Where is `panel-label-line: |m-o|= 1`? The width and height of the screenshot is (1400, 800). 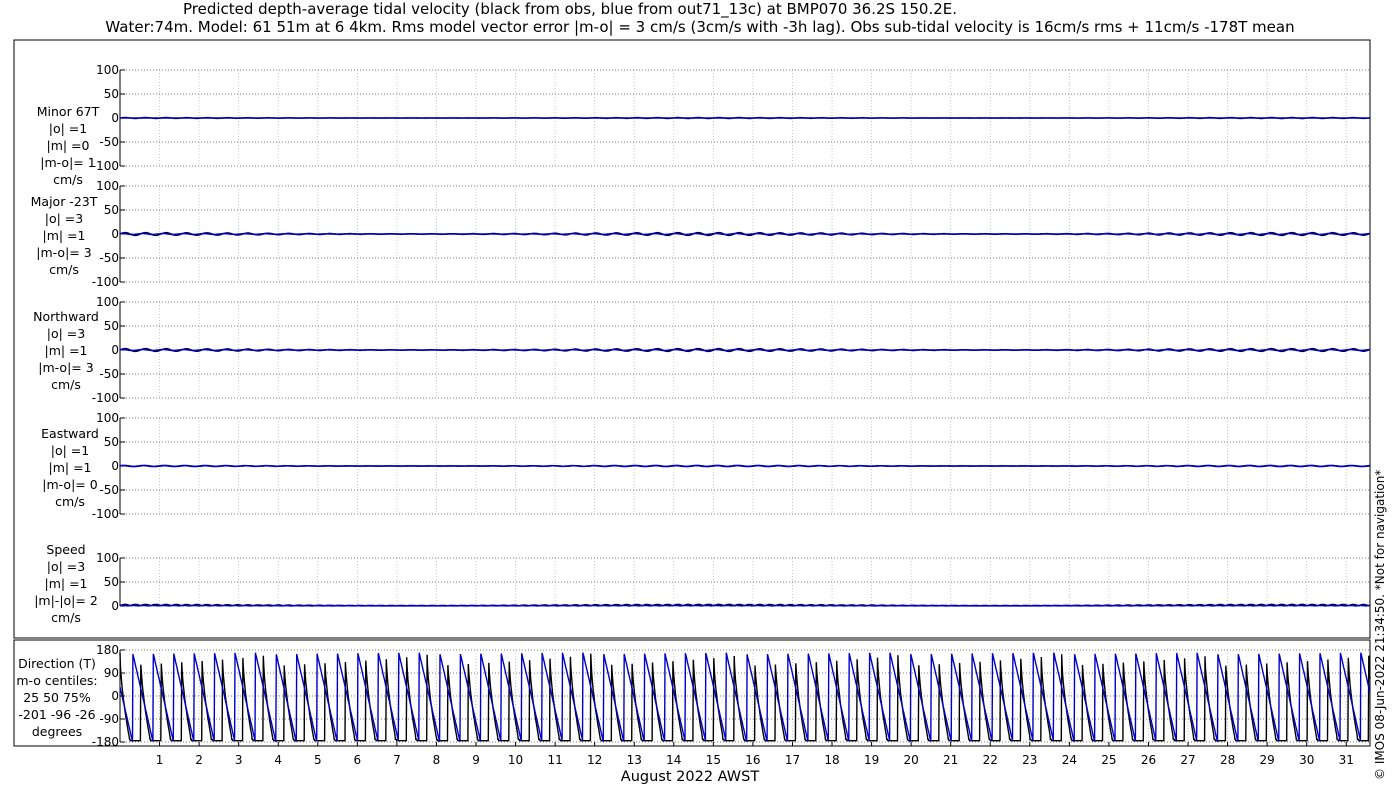
panel-label-line: |m-o|= 1 is located at coordinates (68, 162).